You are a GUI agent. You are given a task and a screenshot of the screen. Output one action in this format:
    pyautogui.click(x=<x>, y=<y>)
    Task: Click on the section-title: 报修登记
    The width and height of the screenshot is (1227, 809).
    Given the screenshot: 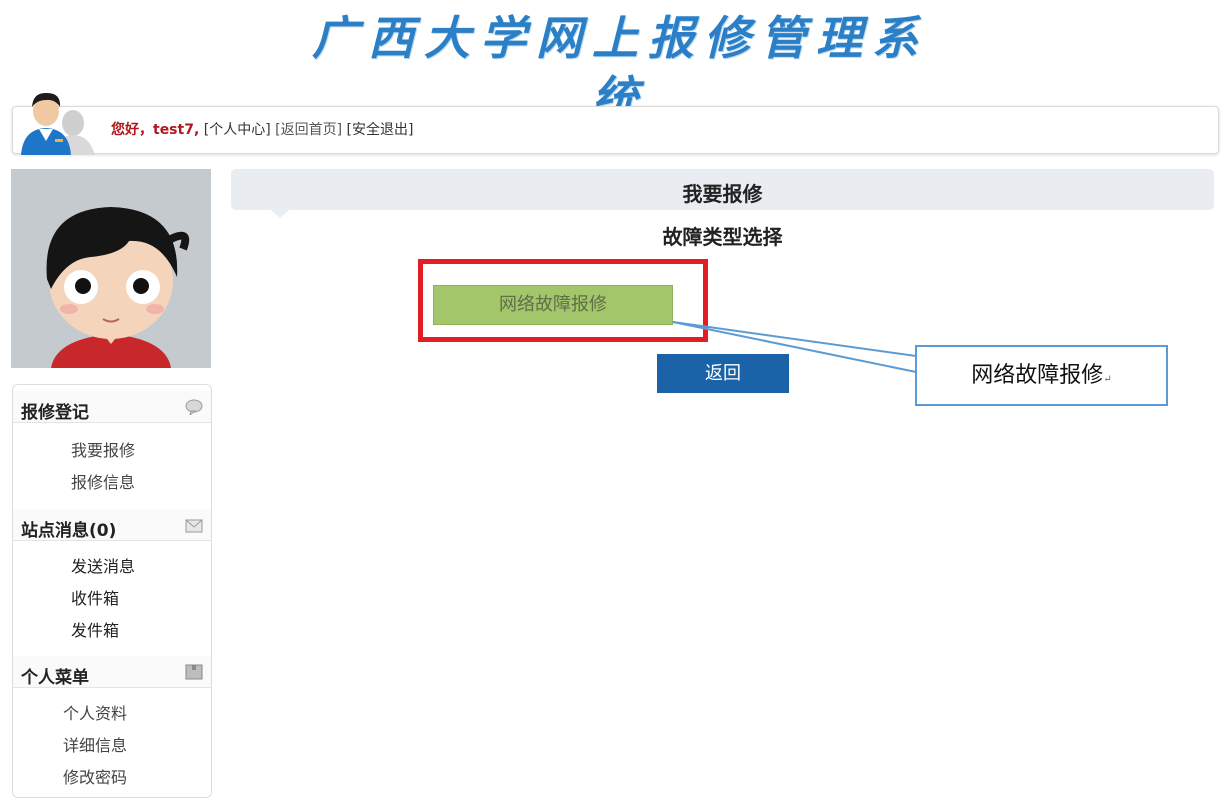 What is the action you would take?
    pyautogui.click(x=55, y=413)
    